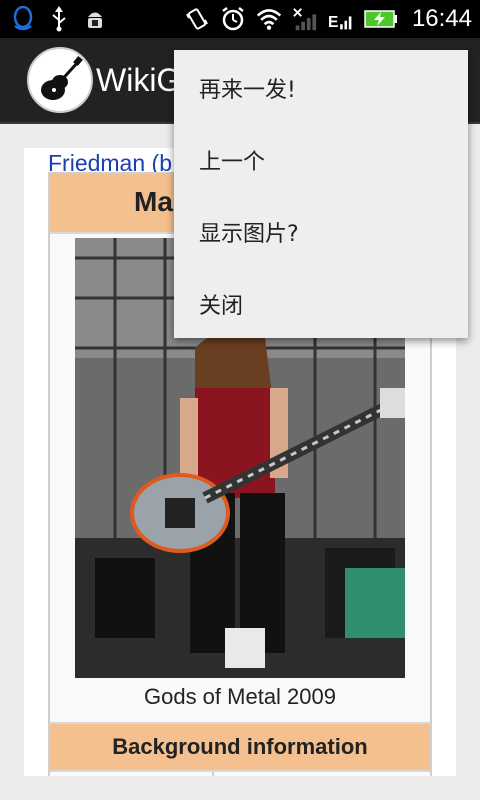  I want to click on menu-item-label: 上一个, so click(232, 162).